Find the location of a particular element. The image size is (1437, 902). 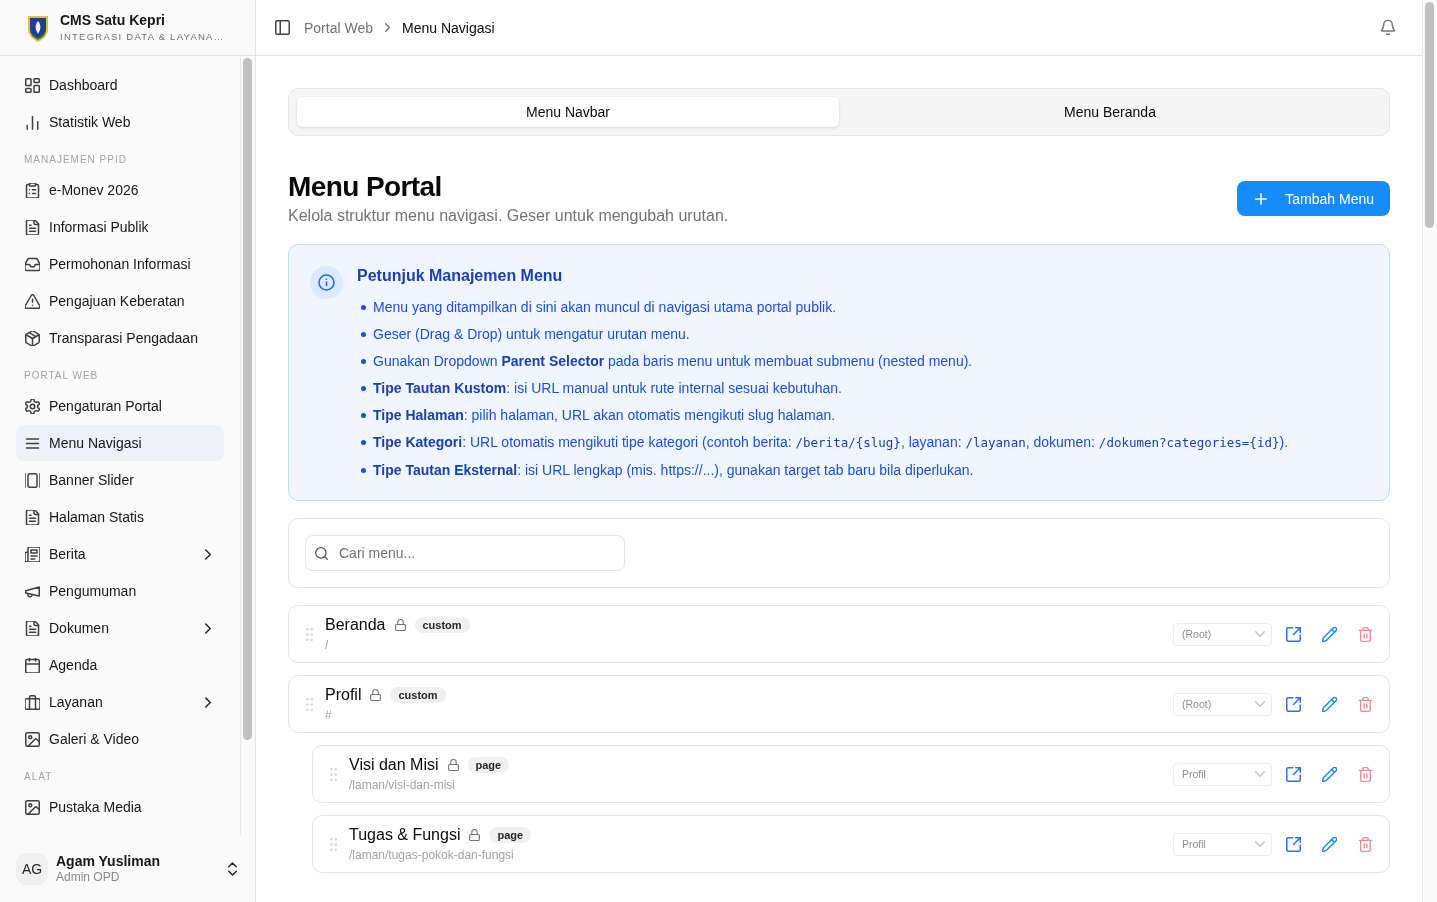

info-title: Petunjuk Manajemen Menu is located at coordinates (460, 276).